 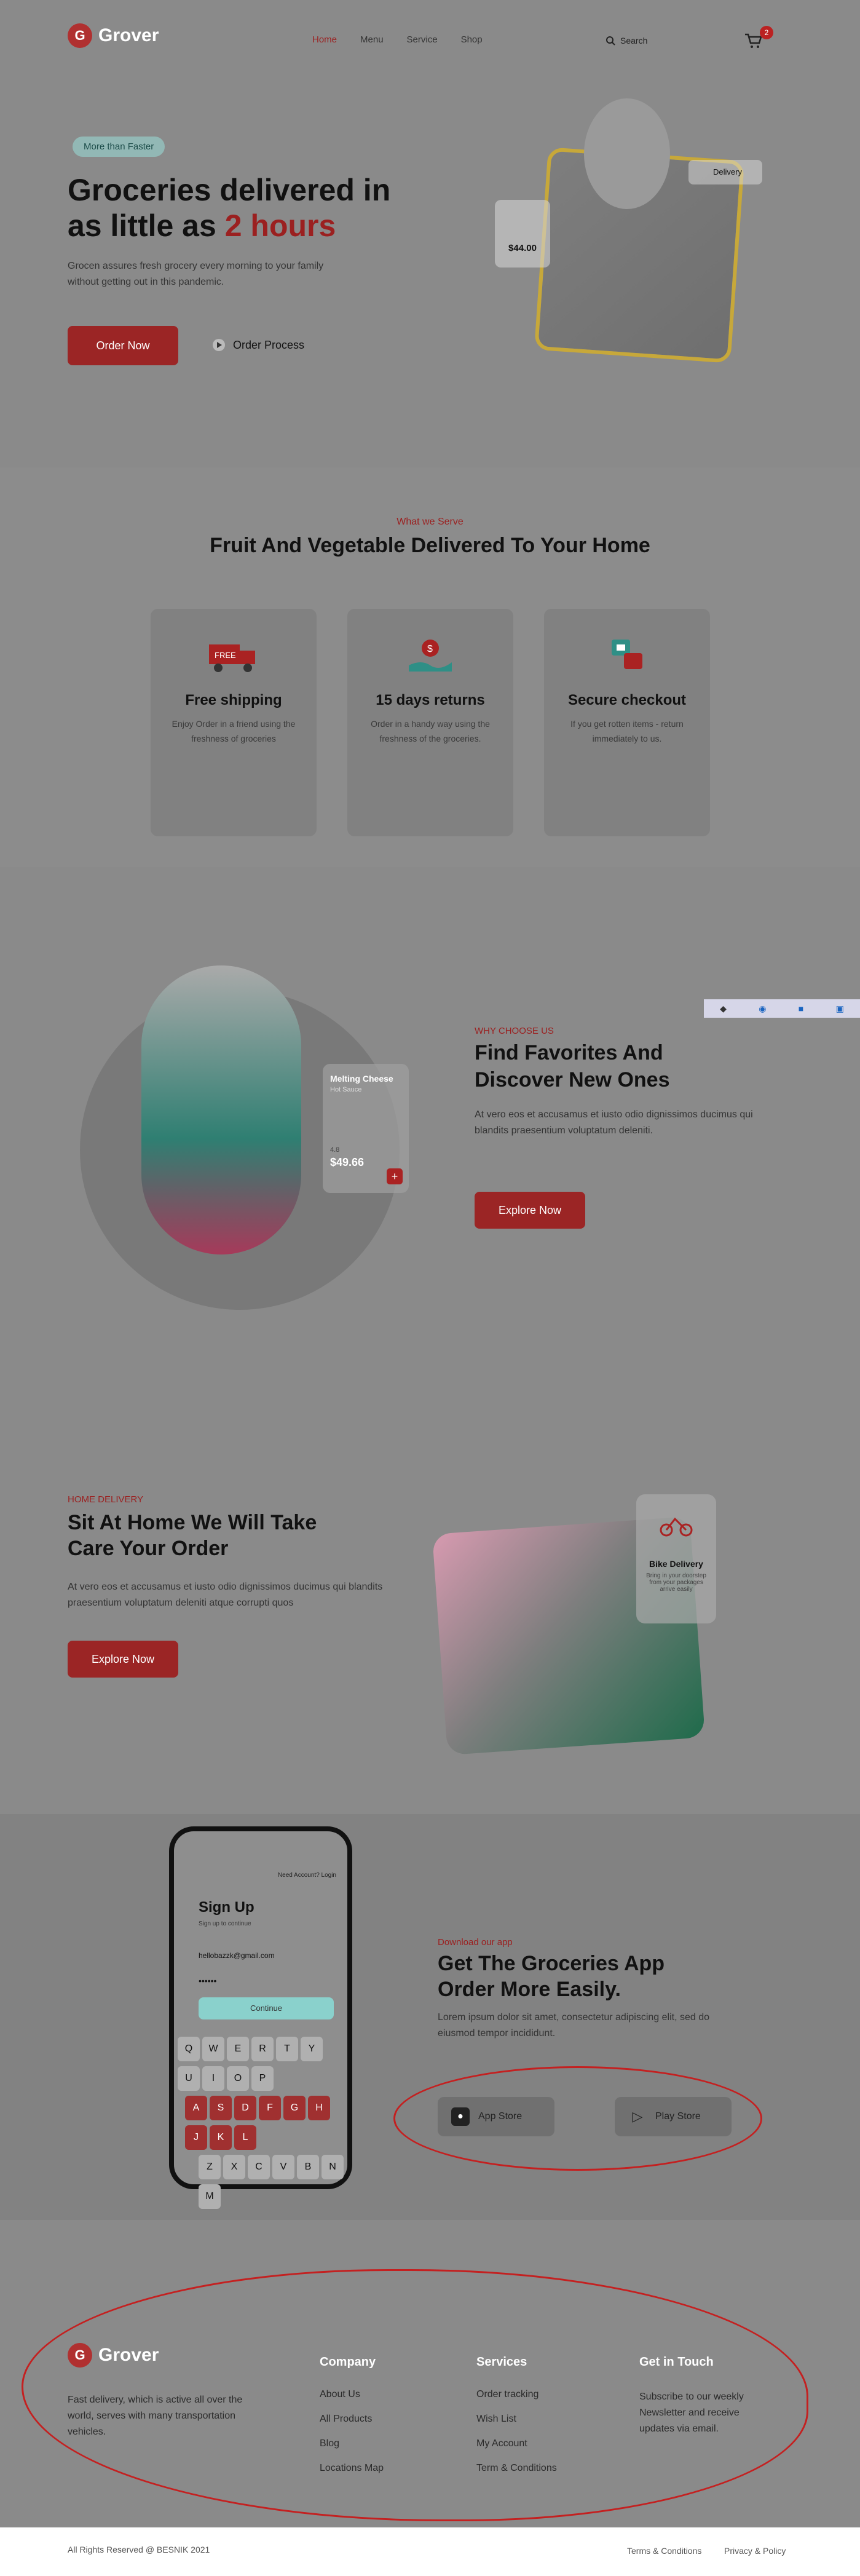 What do you see at coordinates (213, 2078) in the screenshot?
I see `keyboard-key: I` at bounding box center [213, 2078].